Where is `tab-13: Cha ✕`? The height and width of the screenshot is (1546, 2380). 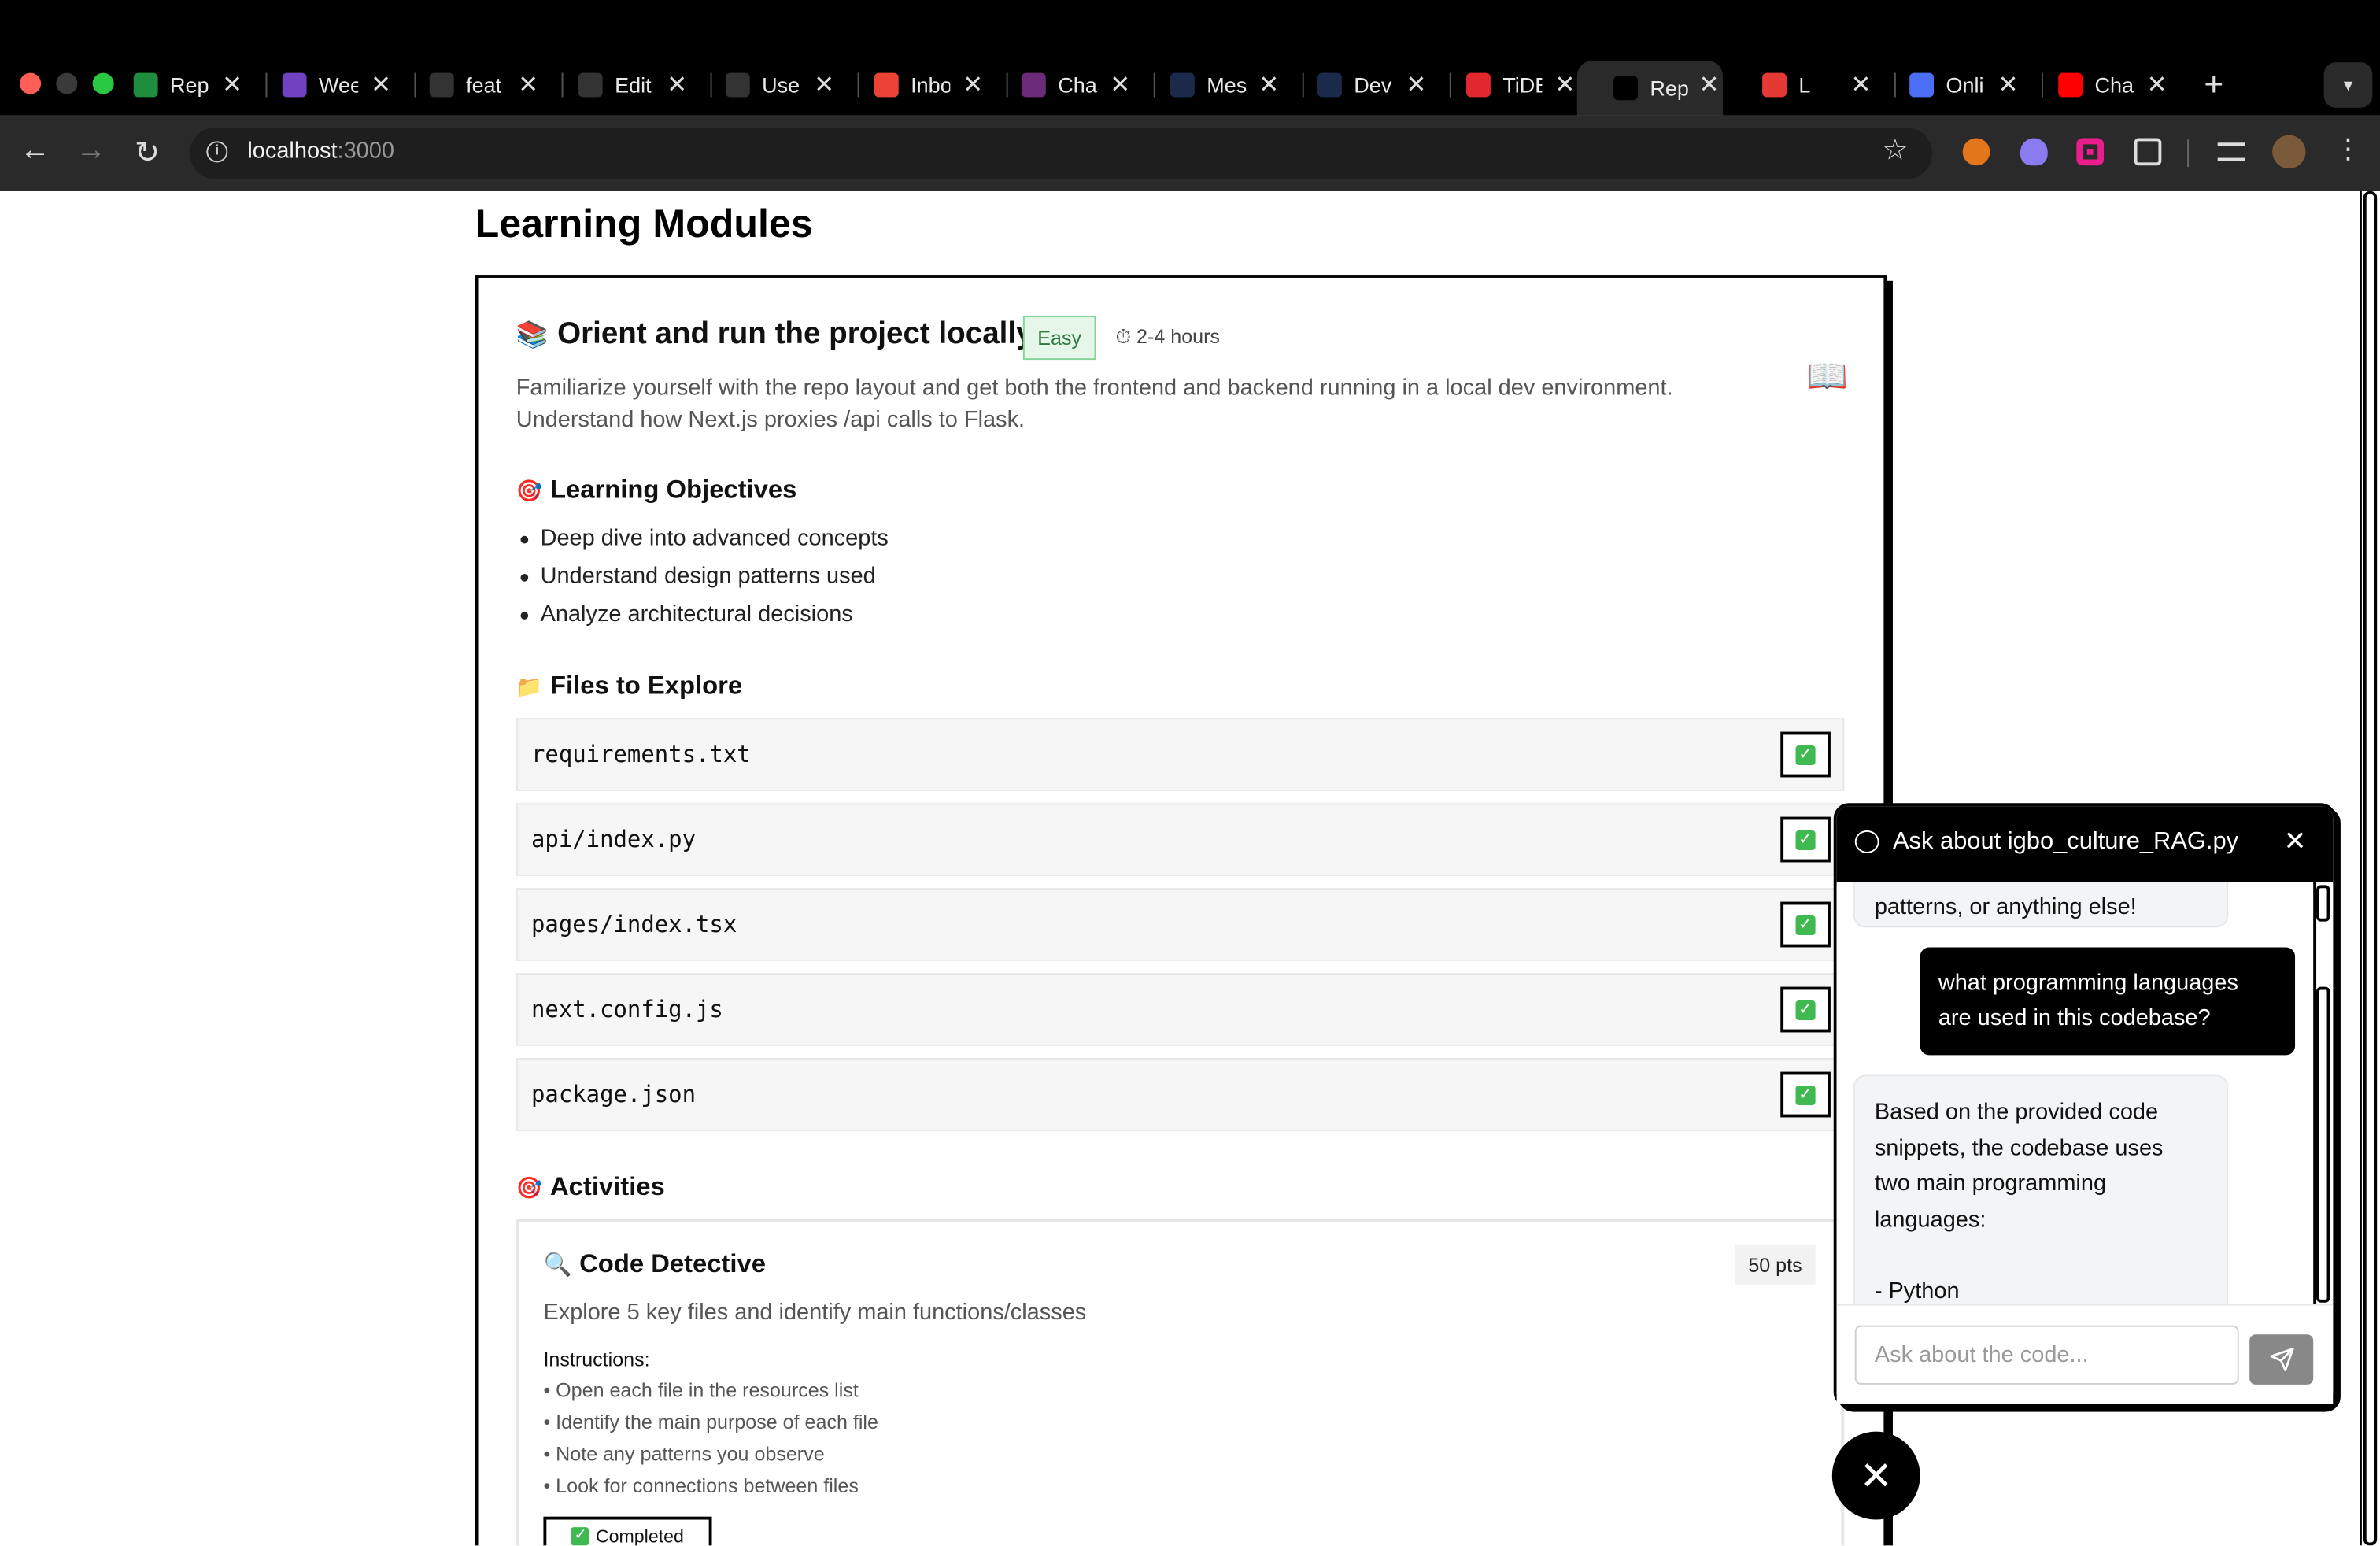
tab-13: Cha ✕ is located at coordinates (2114, 85).